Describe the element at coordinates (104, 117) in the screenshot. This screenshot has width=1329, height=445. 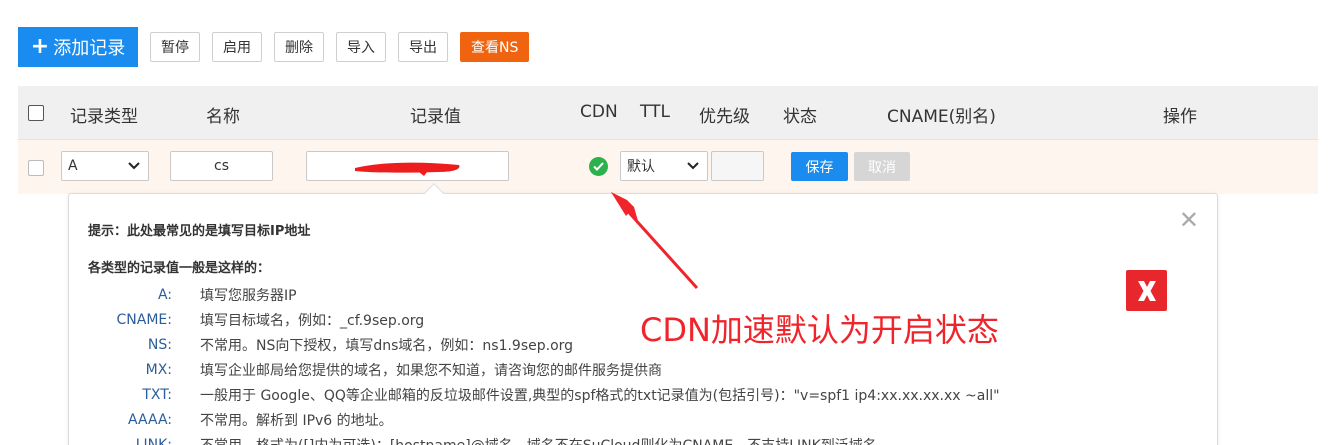
I see `header-record-type: 记录类型` at that location.